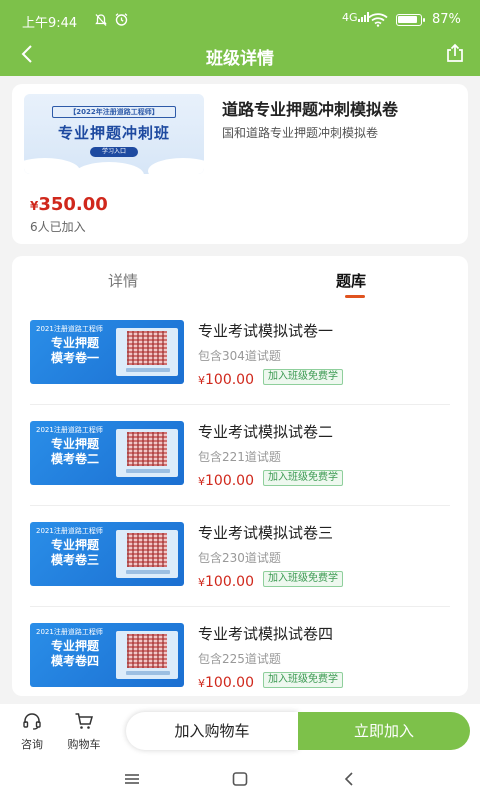 This screenshot has width=480, height=800. I want to click on item-title: 专业考试模拟试卷四, so click(266, 634).